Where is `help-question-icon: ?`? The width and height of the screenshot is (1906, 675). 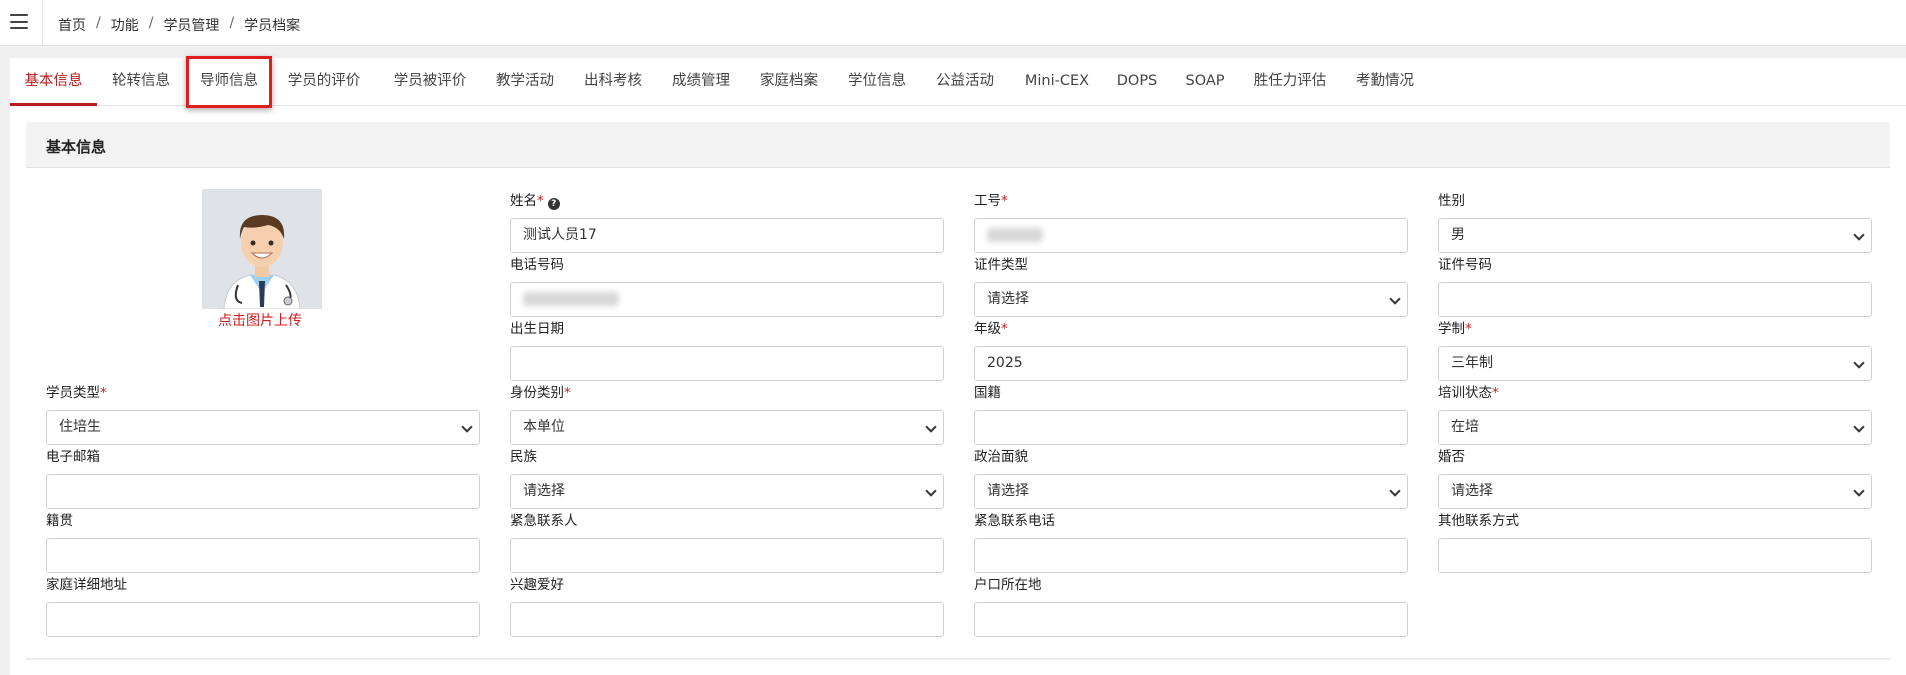
help-question-icon: ? is located at coordinates (553, 204).